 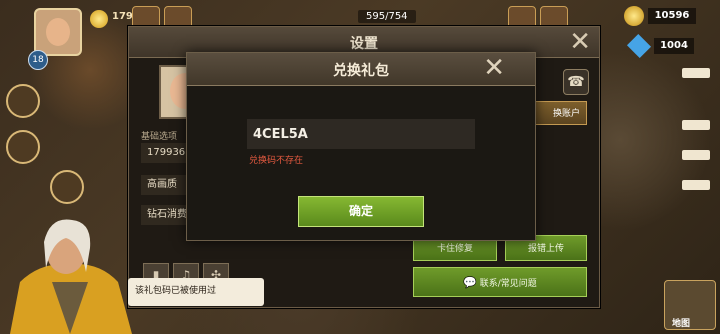 I want to click on settings-close-icon: ✕, so click(x=580, y=42).